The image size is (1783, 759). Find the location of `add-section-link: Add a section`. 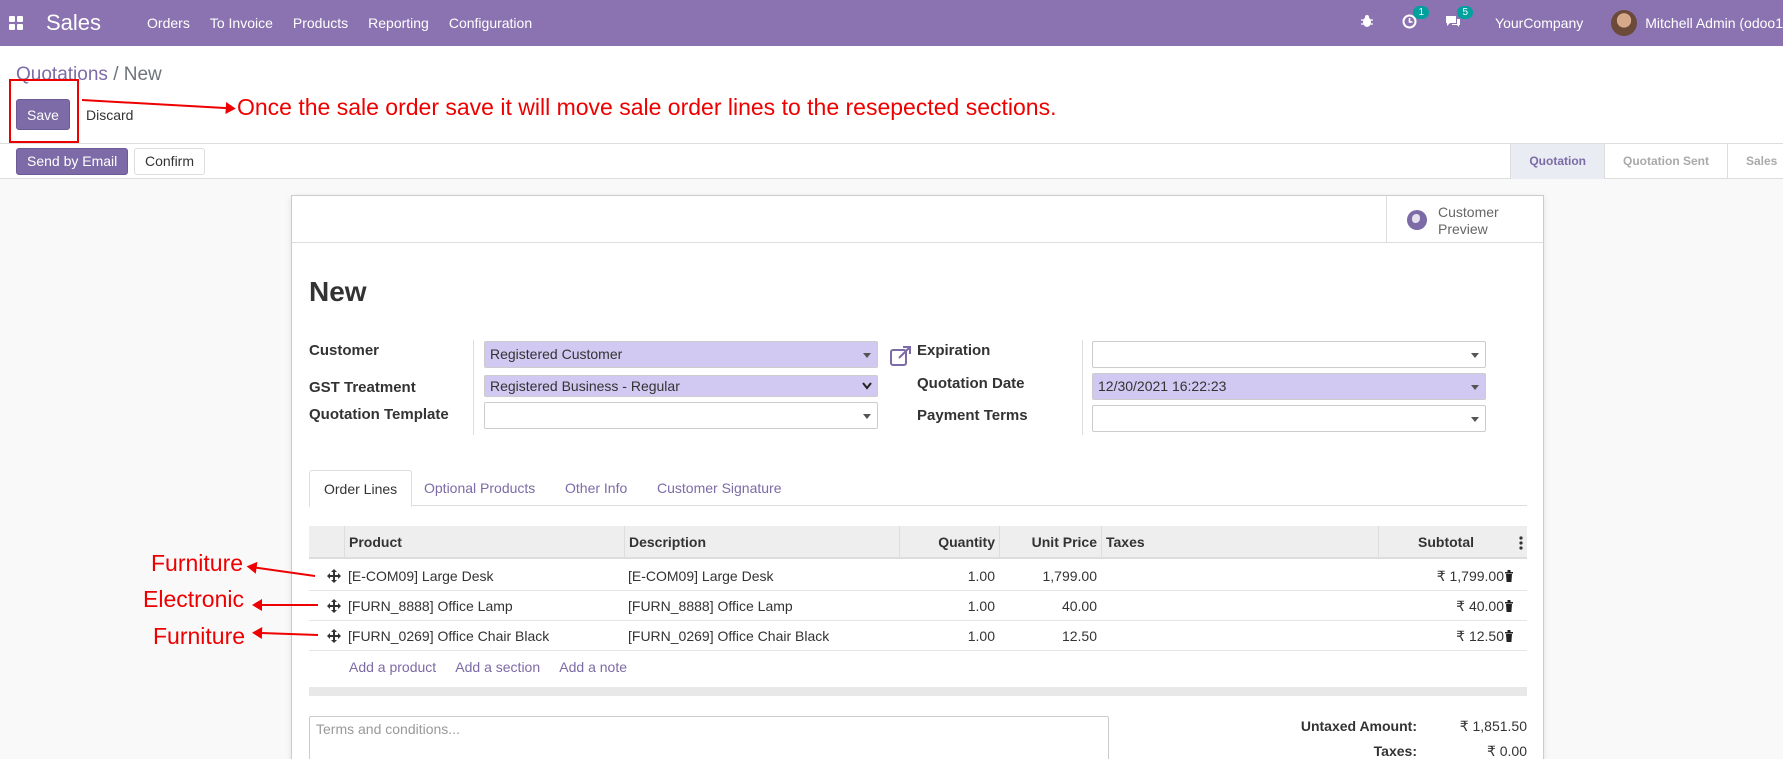

add-section-link: Add a section is located at coordinates (497, 667).